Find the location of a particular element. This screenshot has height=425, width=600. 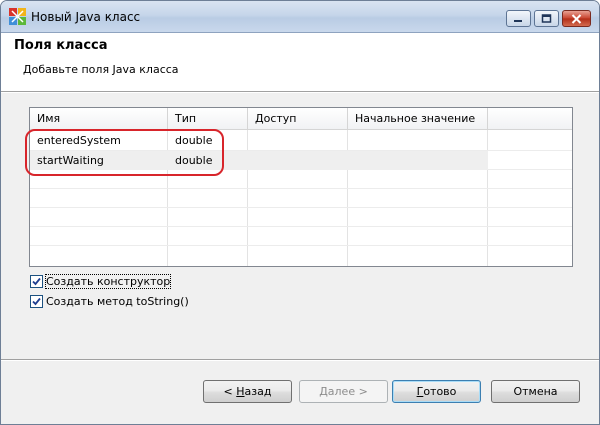

table-header: Имя Тип Доступ Начальное значение is located at coordinates (301, 119).